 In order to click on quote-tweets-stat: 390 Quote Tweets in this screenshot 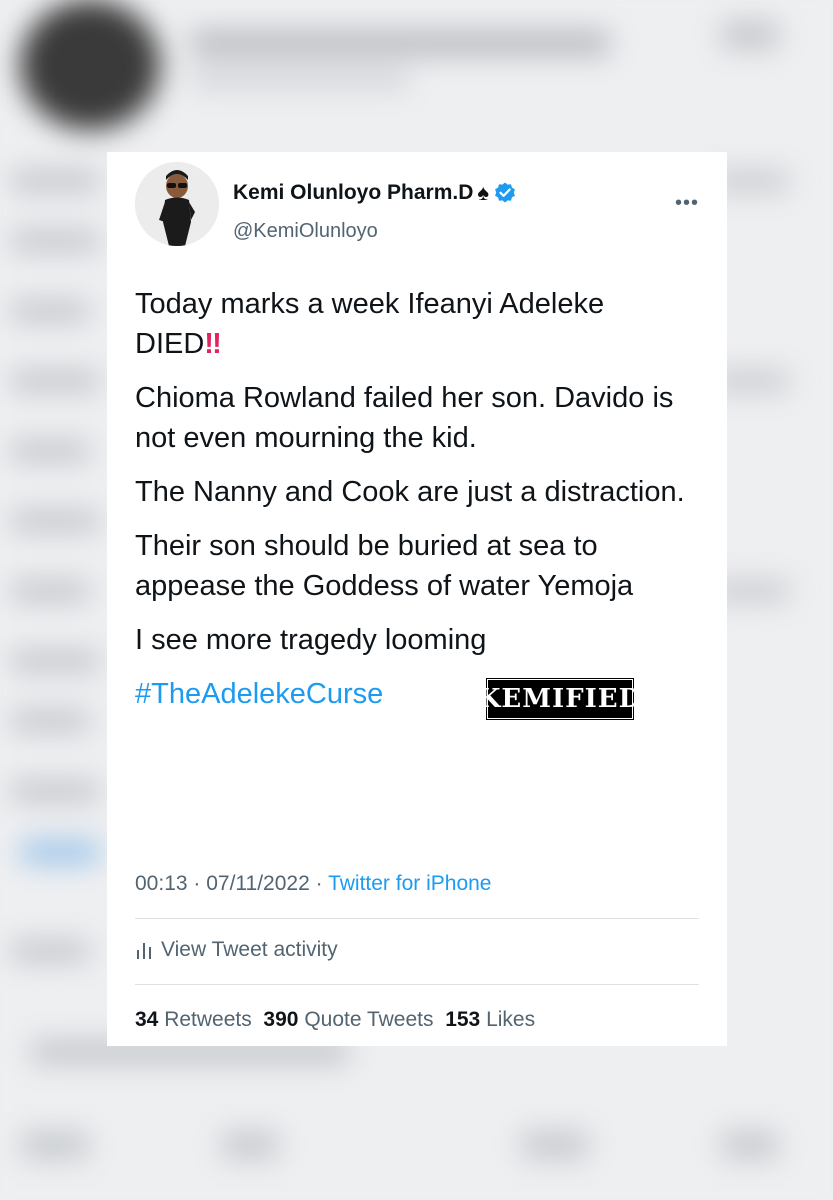, I will do `click(348, 1019)`.